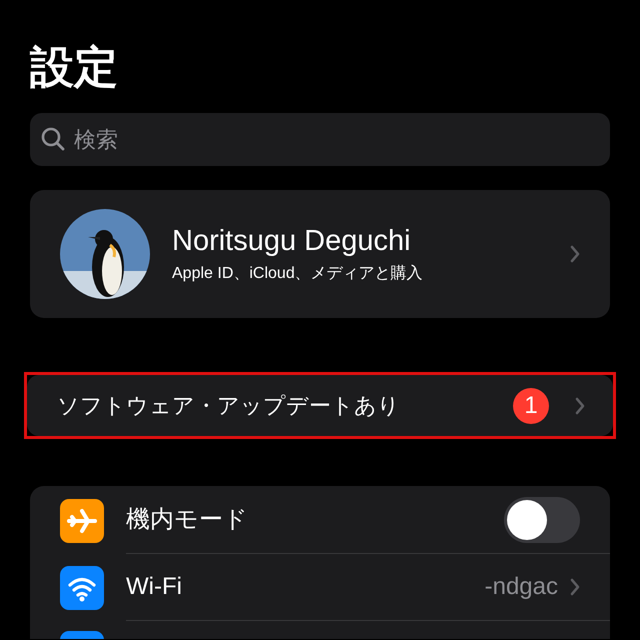 This screenshot has width=640, height=640. I want to click on software-update-row: ソフトウェア・アップデートあり 1, so click(320, 405).